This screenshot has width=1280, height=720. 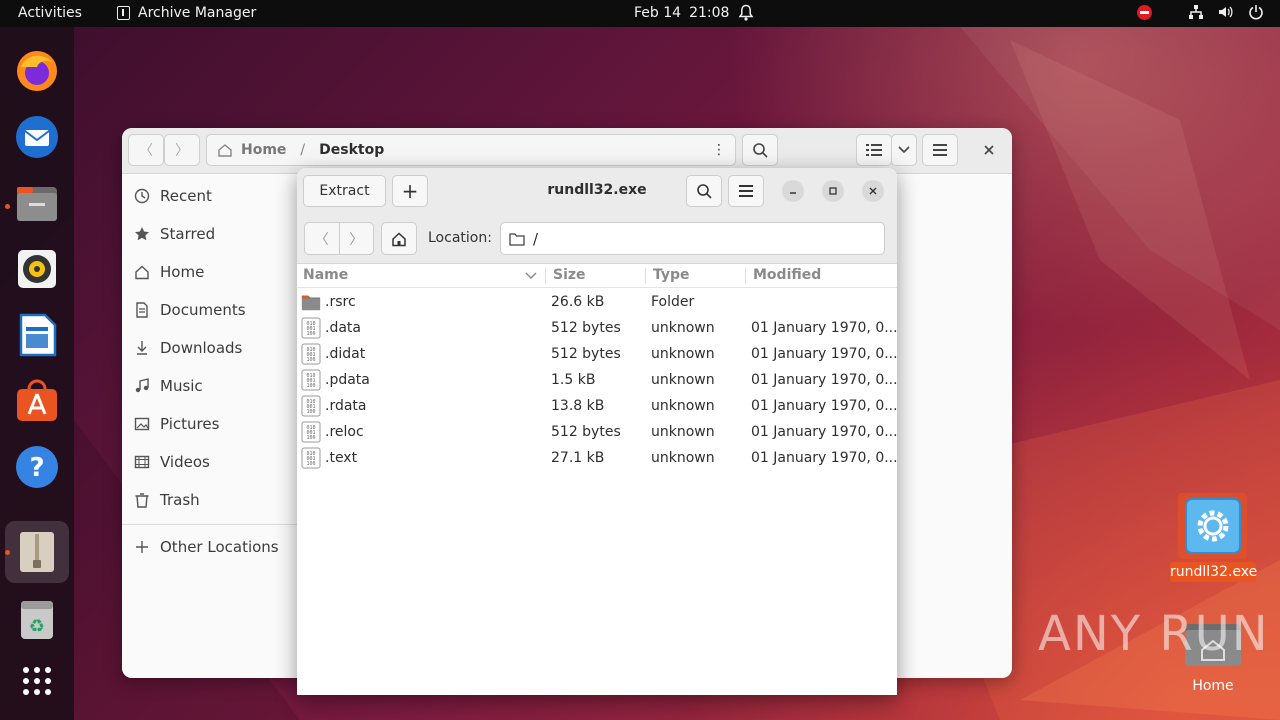 I want to click on system-tray, so click(x=1200, y=12).